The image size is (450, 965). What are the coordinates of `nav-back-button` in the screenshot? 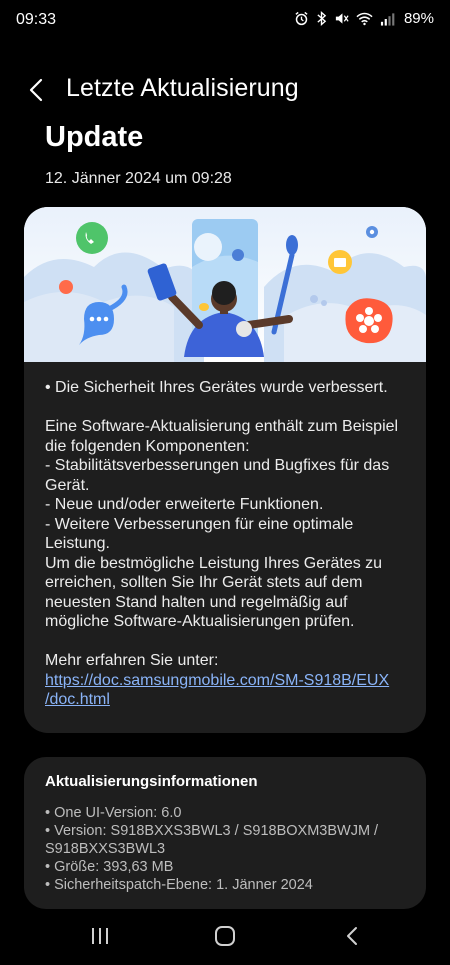 It's located at (352, 938).